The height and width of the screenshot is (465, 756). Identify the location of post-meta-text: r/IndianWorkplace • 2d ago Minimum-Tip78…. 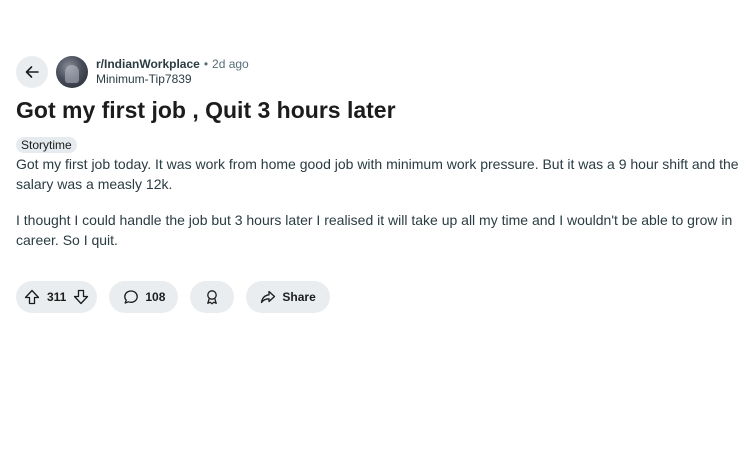
(172, 72).